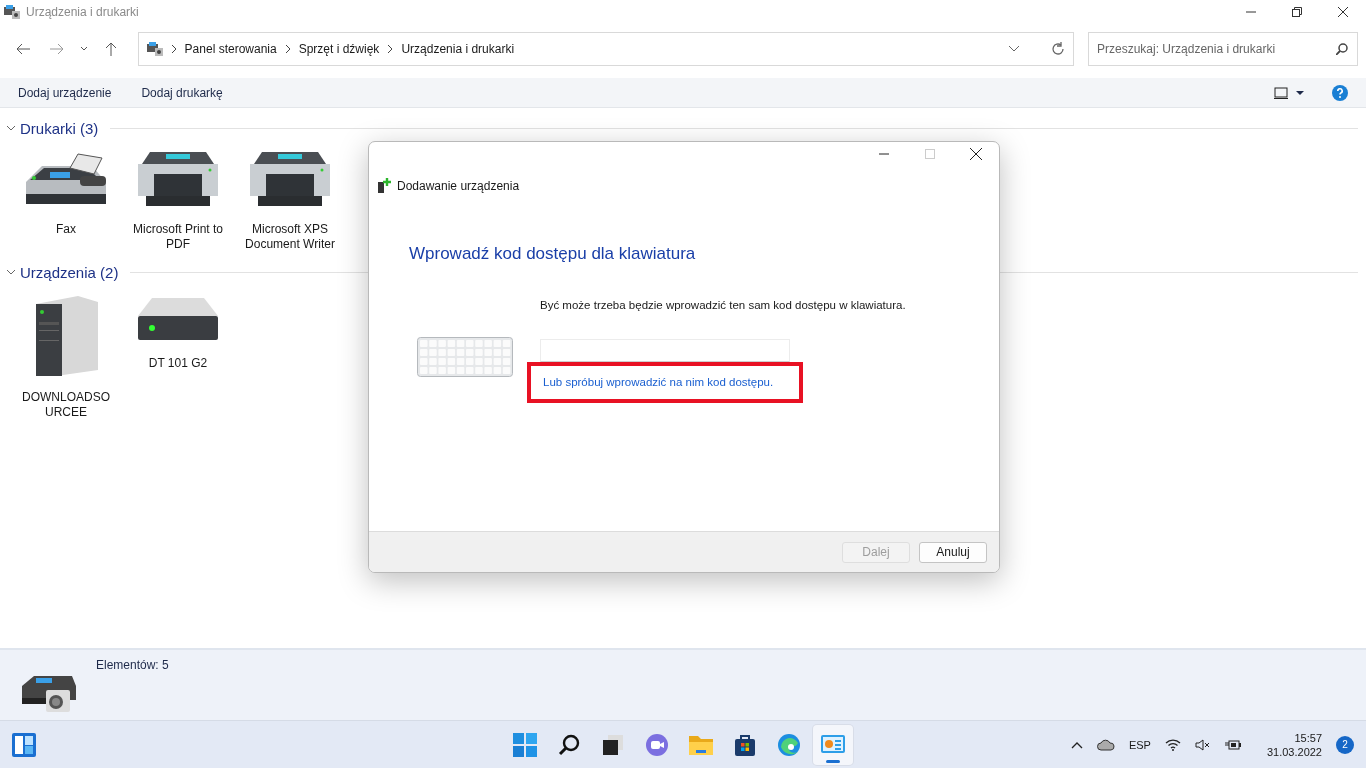 This screenshot has width=1366, height=768. What do you see at coordinates (178, 237) in the screenshot?
I see `device-label: Microsoft Print to PDF` at bounding box center [178, 237].